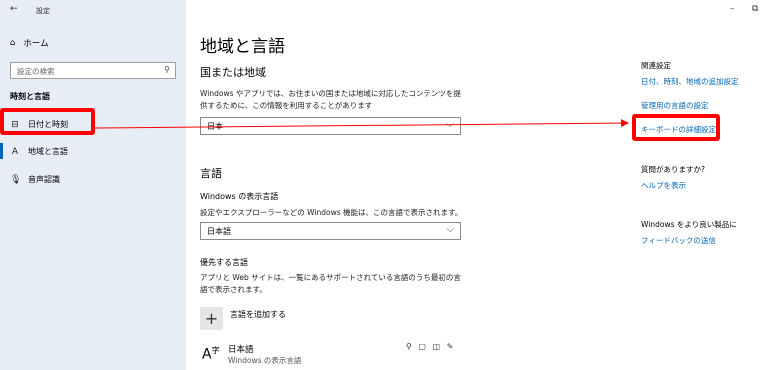  Describe the element at coordinates (675, 105) in the screenshot. I see `administrative-language-link: 管理用の言語の設定` at that location.